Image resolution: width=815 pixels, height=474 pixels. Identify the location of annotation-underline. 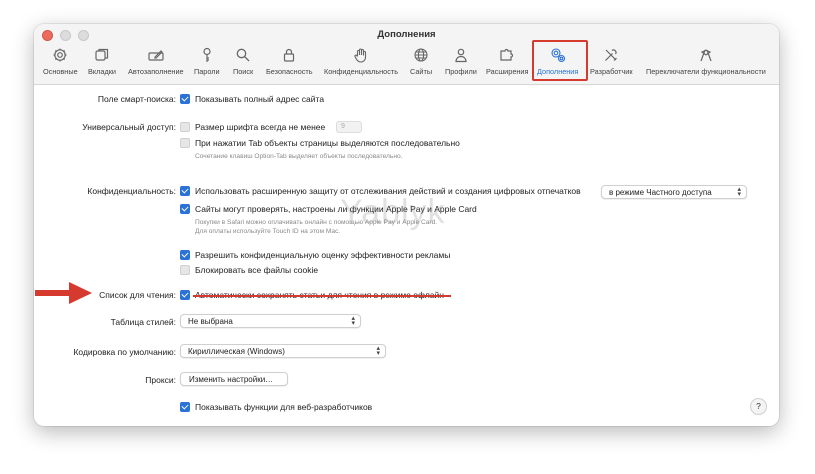
(322, 296).